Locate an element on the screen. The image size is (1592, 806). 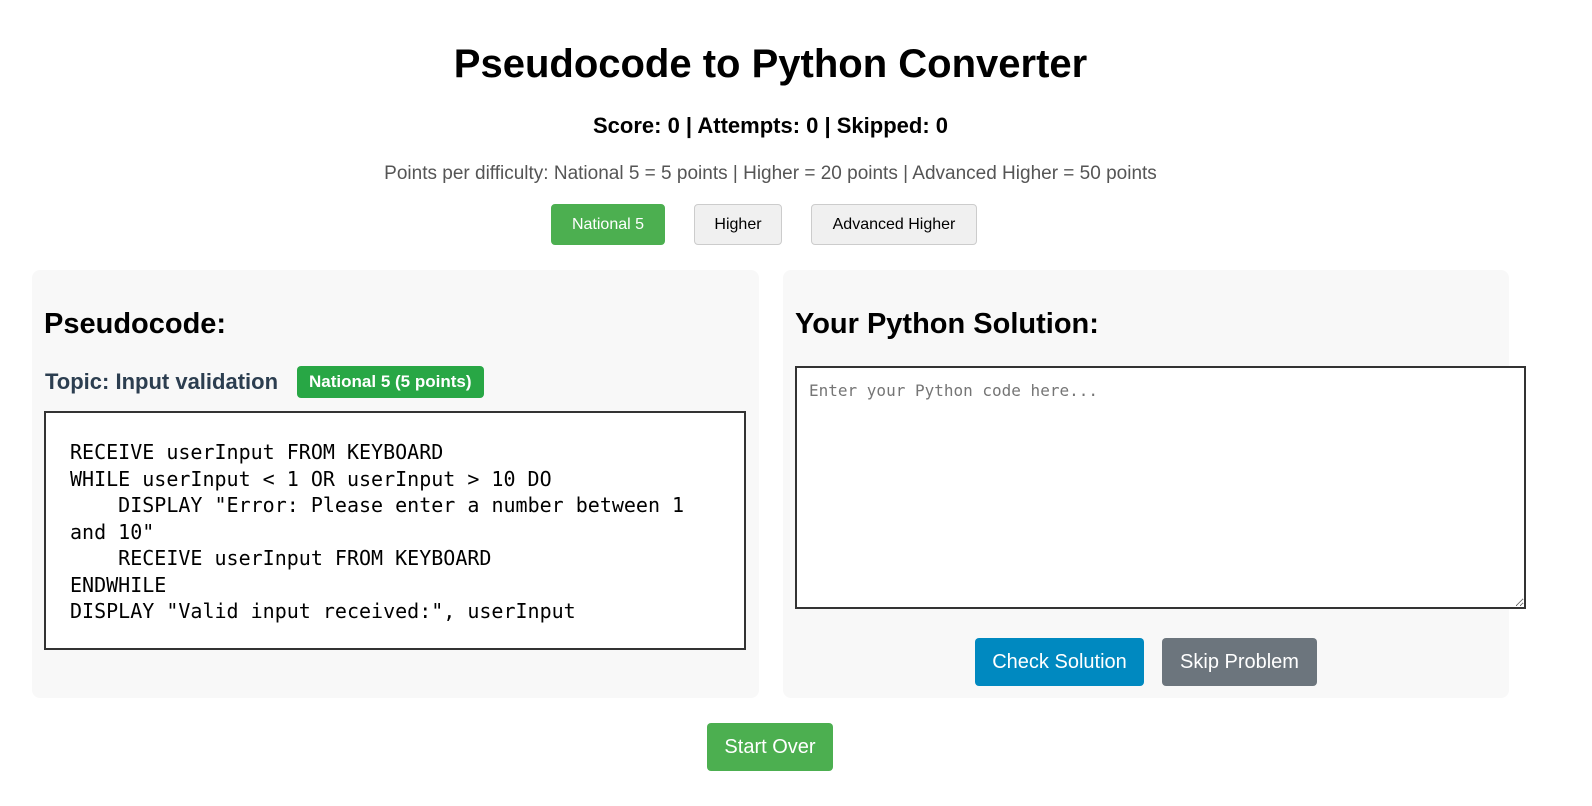
start-over-button: Start Over is located at coordinates (770, 747).